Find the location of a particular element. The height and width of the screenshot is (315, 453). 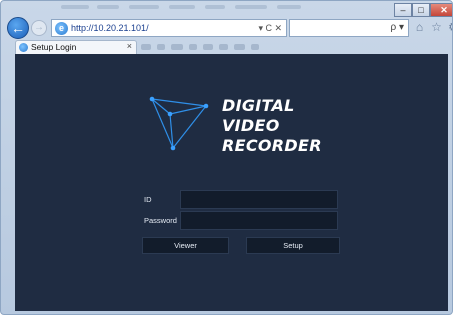

ie-page-icon: e is located at coordinates (61, 28).